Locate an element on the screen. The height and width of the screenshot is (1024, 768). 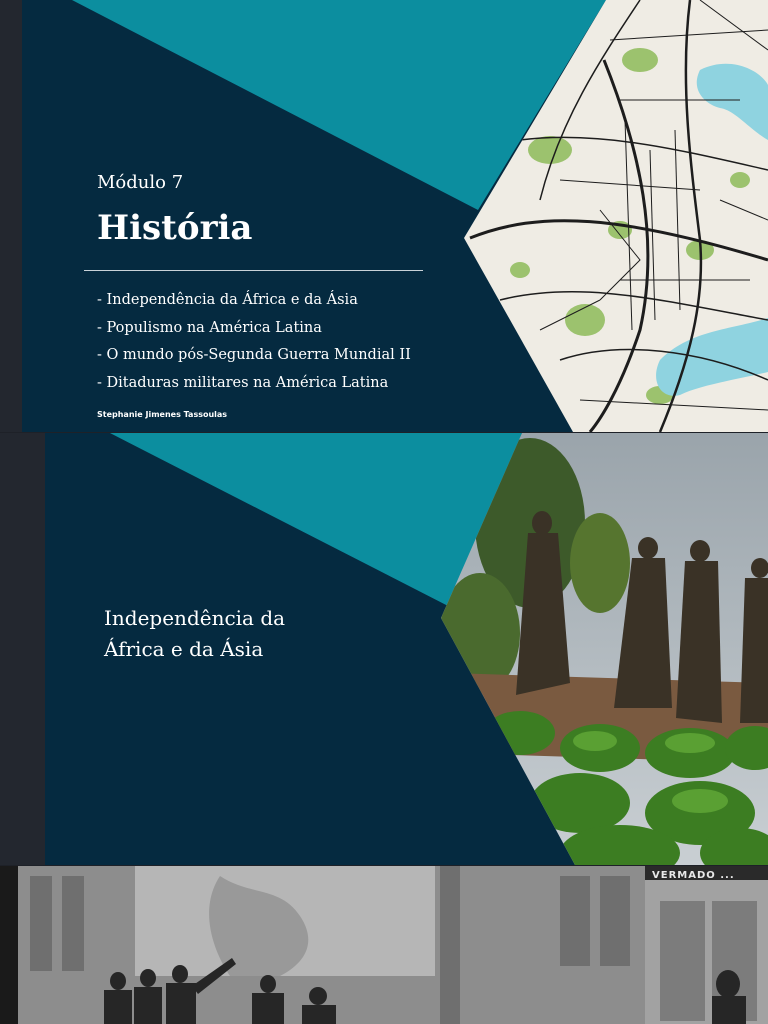
topic-item: - Populismo na América Latina is located at coordinates (209, 327).